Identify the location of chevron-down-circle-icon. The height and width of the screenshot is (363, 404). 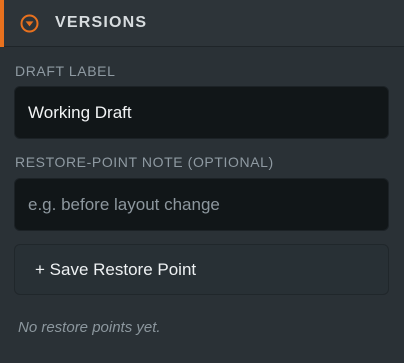
(29, 23).